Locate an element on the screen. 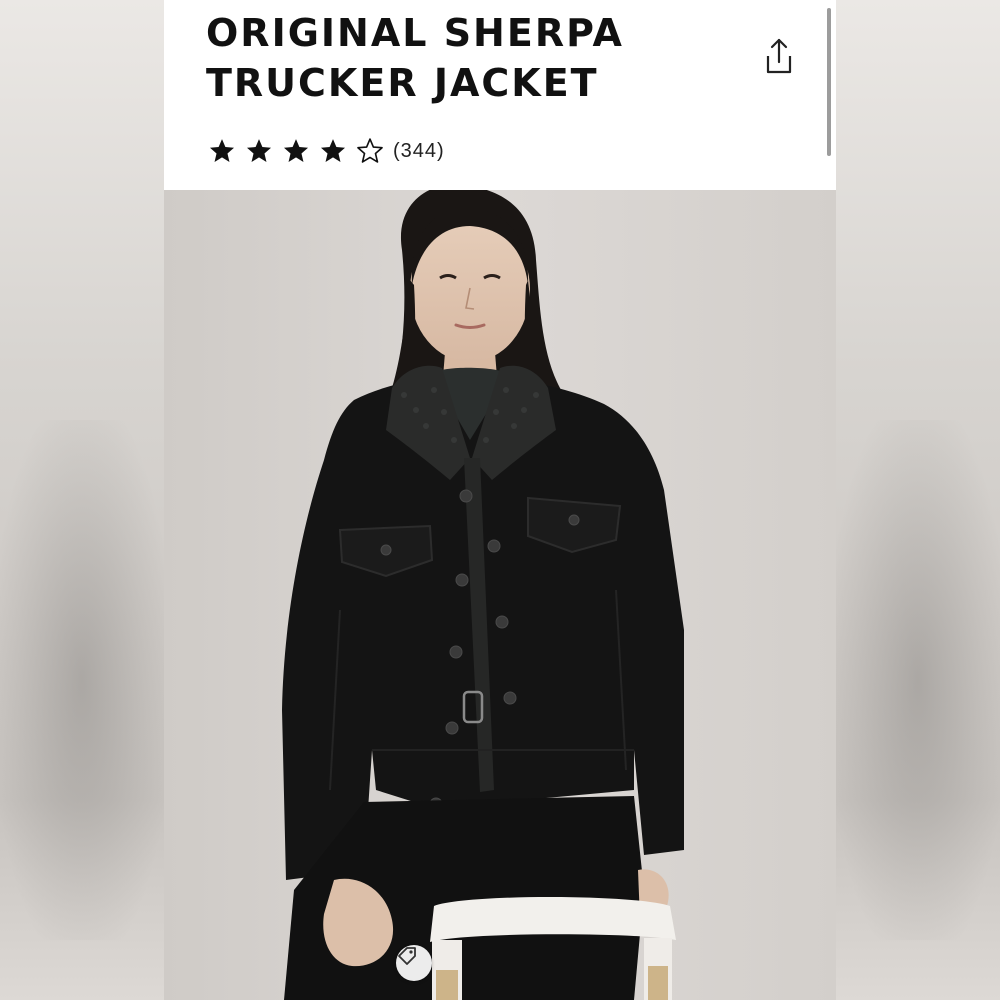  scrollbar is located at coordinates (829, 82).